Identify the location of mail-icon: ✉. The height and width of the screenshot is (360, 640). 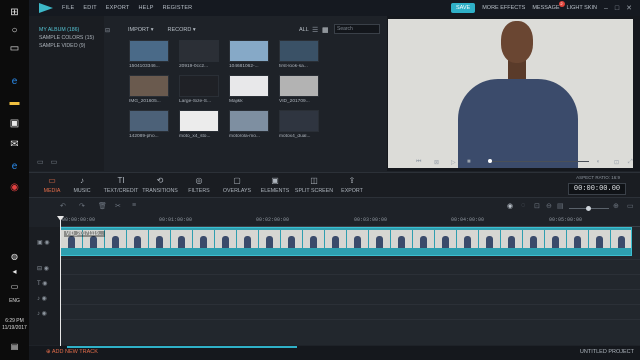
(14, 144).